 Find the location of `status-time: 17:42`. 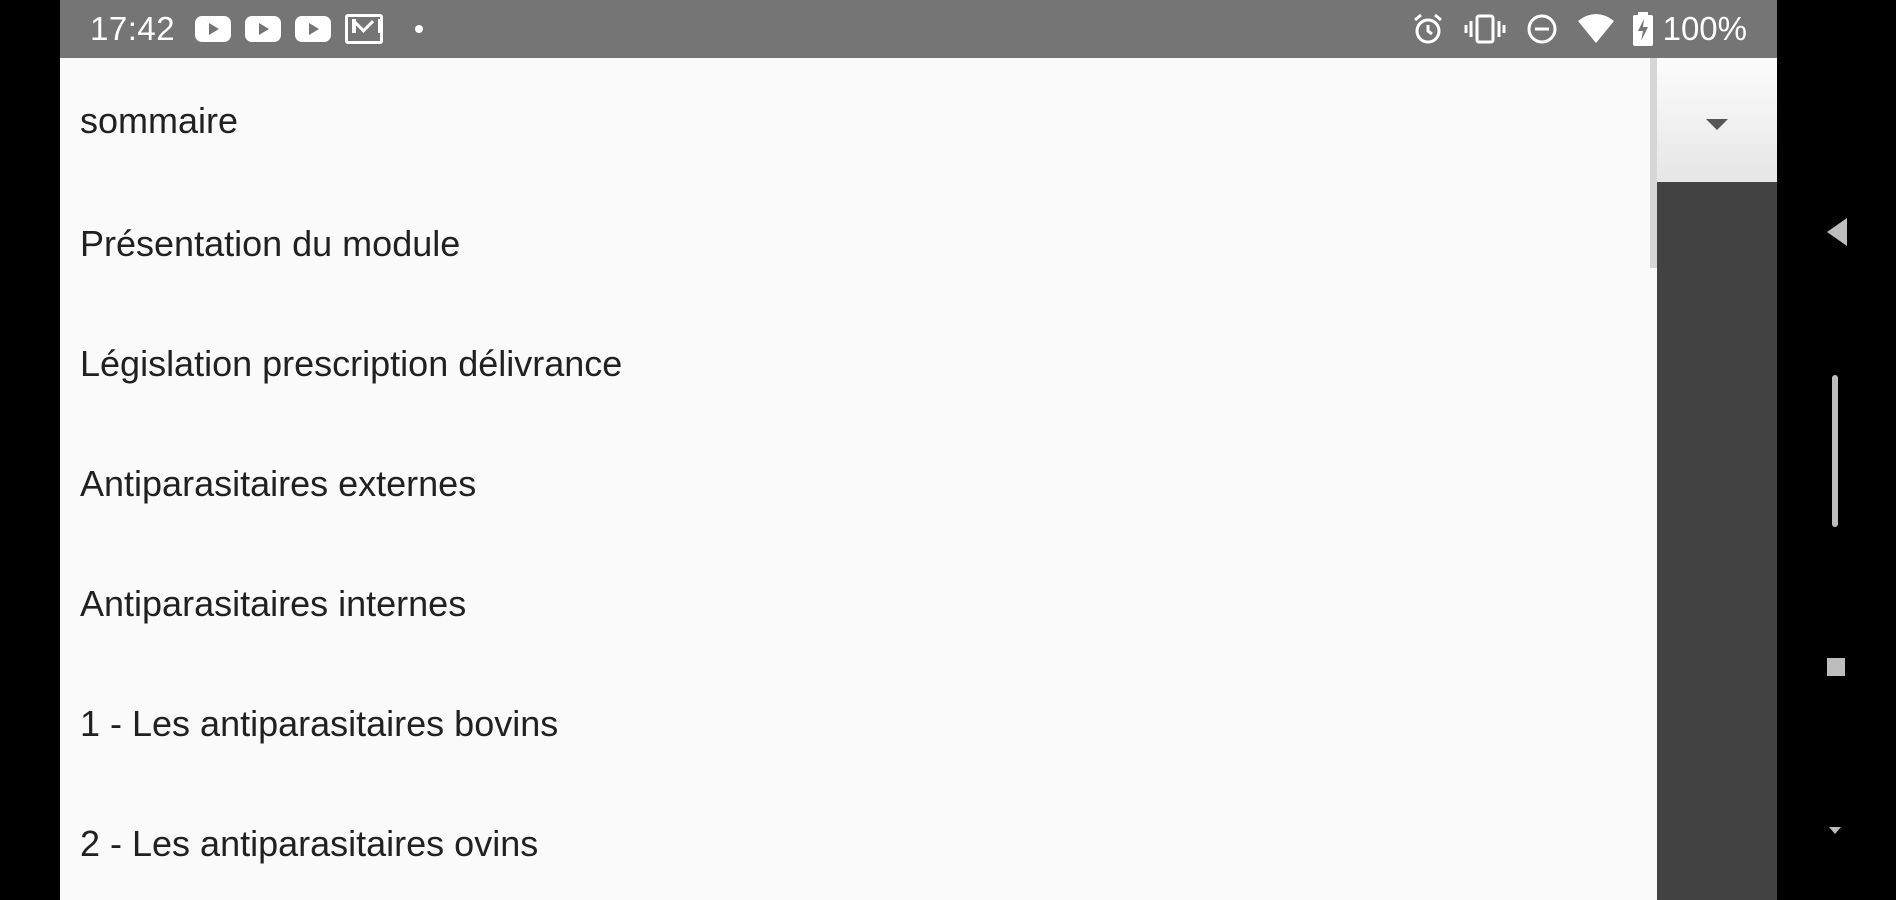

status-time: 17:42 is located at coordinates (133, 28).